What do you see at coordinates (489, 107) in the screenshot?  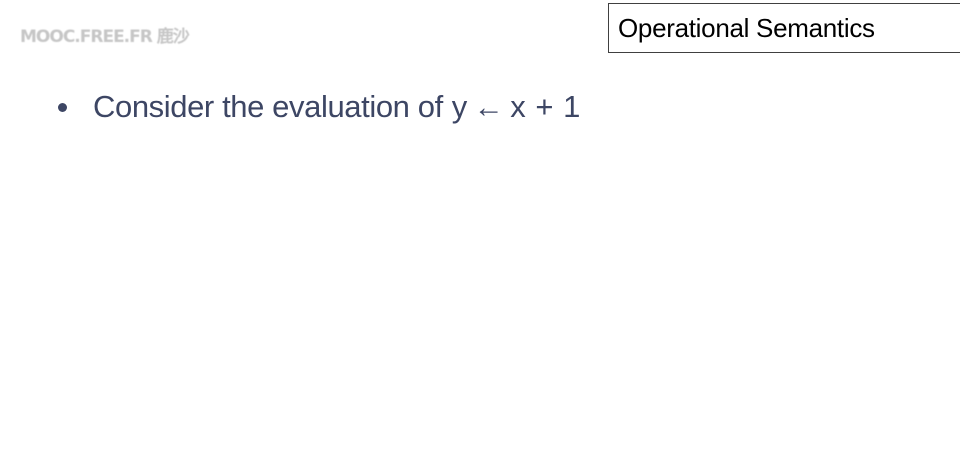 I see `assignment-arrow-icon: ←` at bounding box center [489, 107].